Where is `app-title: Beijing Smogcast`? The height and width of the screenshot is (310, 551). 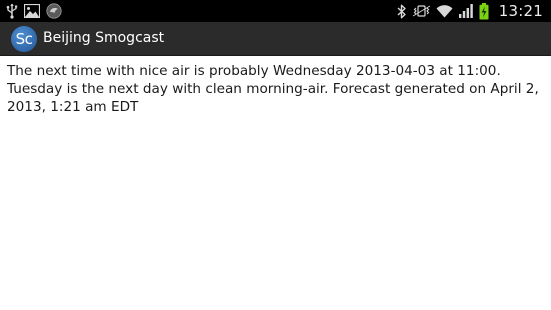
app-title: Beijing Smogcast is located at coordinates (104, 38).